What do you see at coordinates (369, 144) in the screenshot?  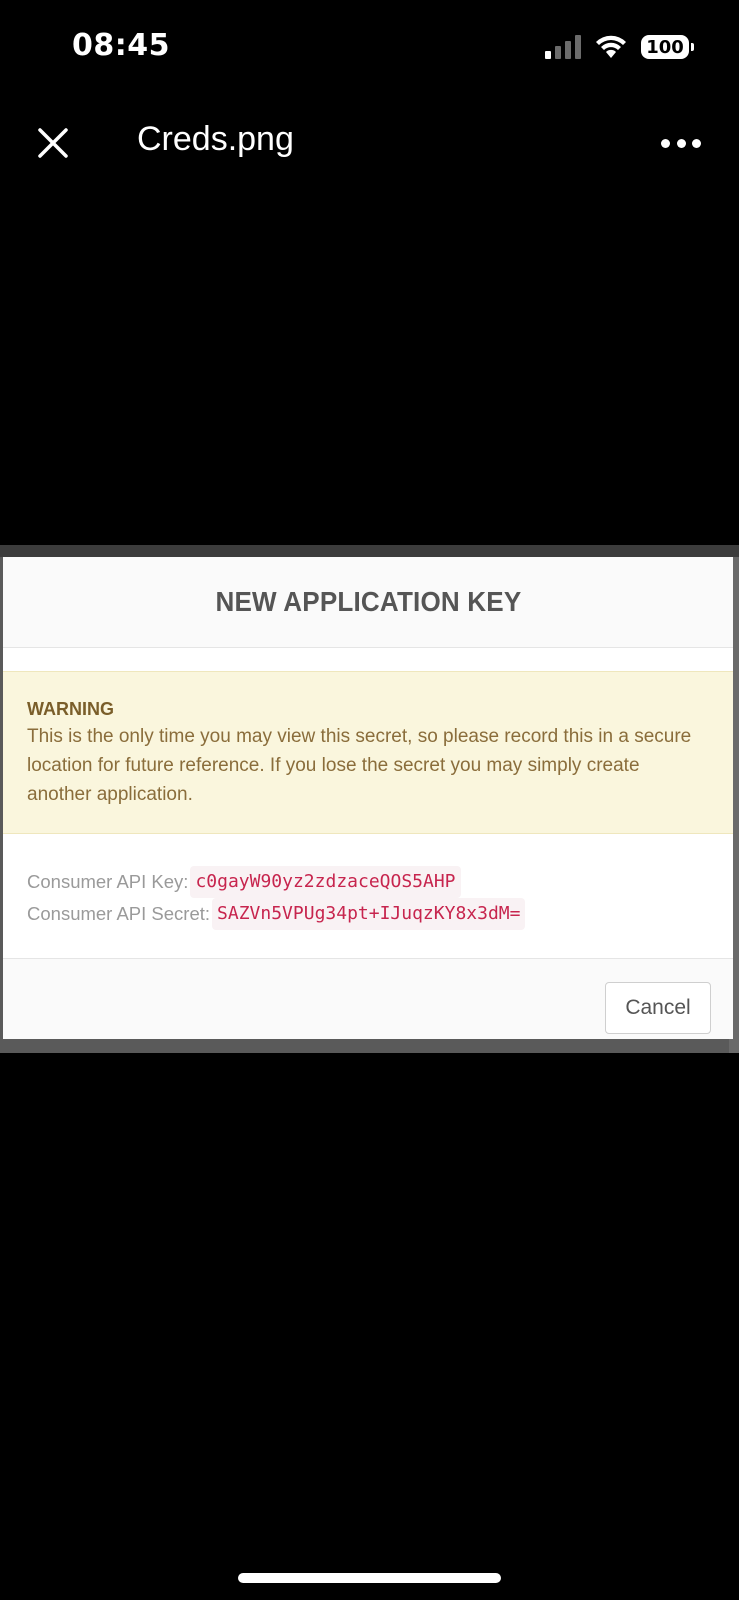 I see `viewer-header: Creds.png` at bounding box center [369, 144].